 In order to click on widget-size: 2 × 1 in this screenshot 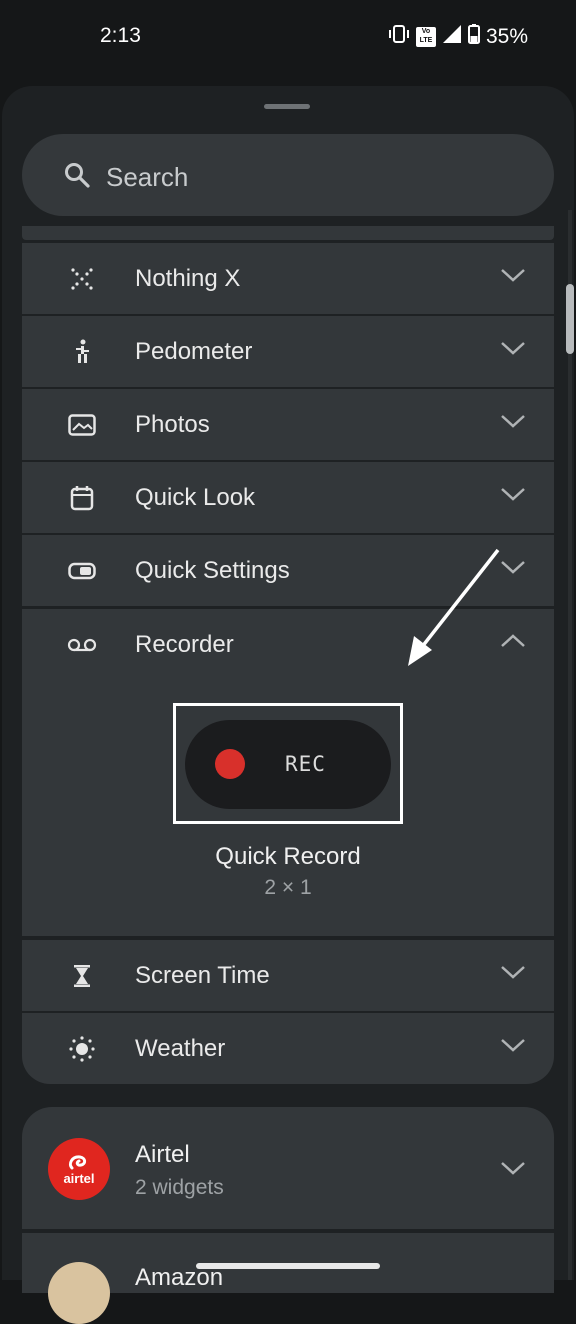, I will do `click(288, 887)`.